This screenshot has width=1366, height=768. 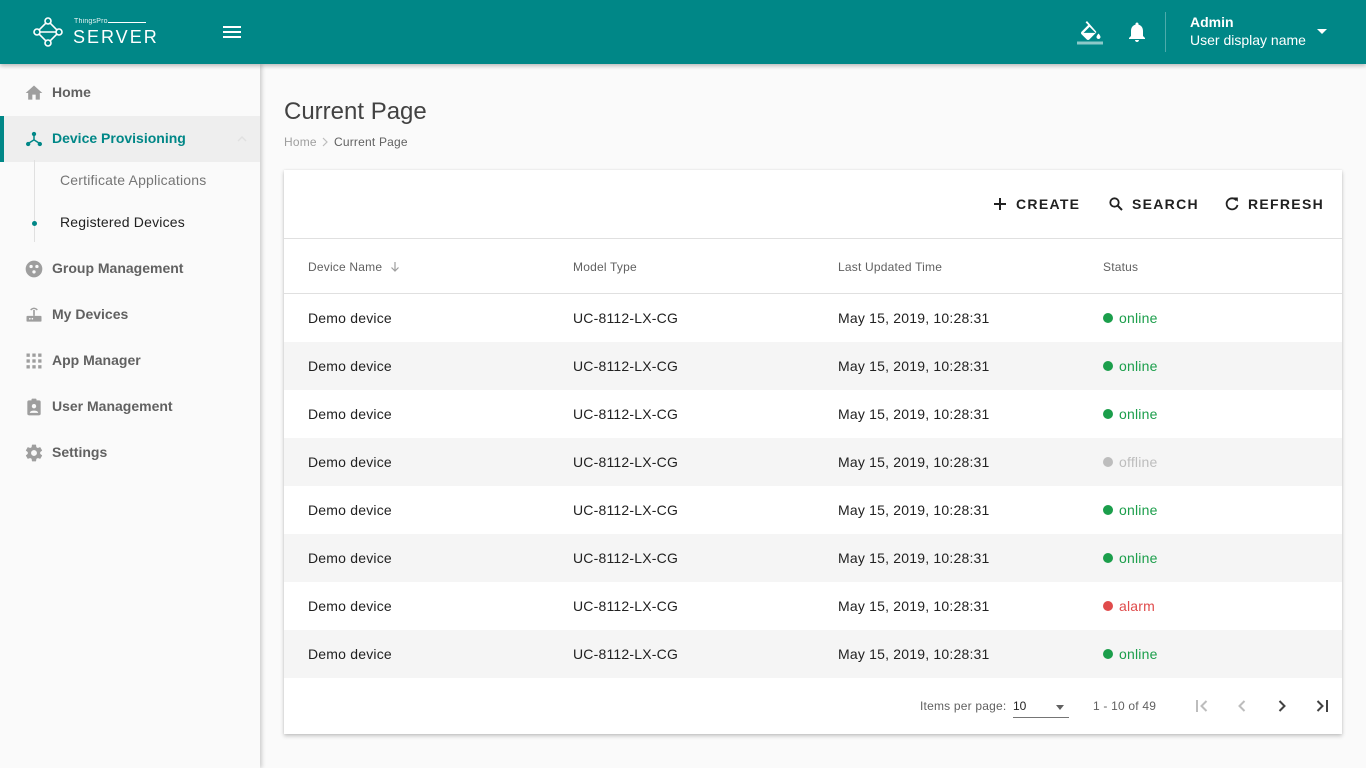 What do you see at coordinates (119, 138) in the screenshot?
I see `sidebar-item-label: Device Provisioning` at bounding box center [119, 138].